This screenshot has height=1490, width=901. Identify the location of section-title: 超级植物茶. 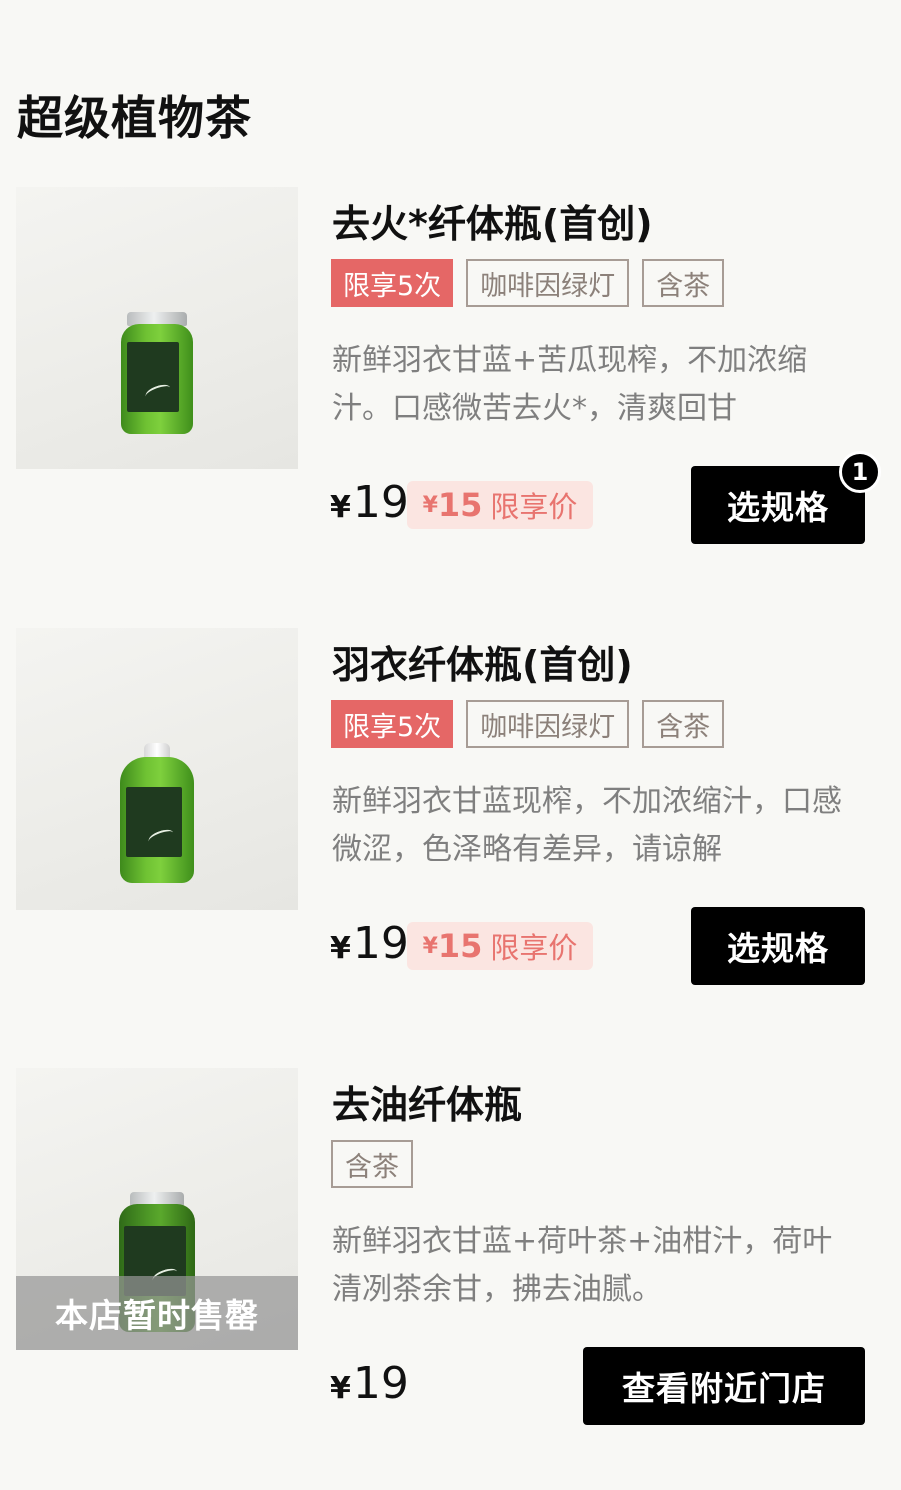
(134, 118).